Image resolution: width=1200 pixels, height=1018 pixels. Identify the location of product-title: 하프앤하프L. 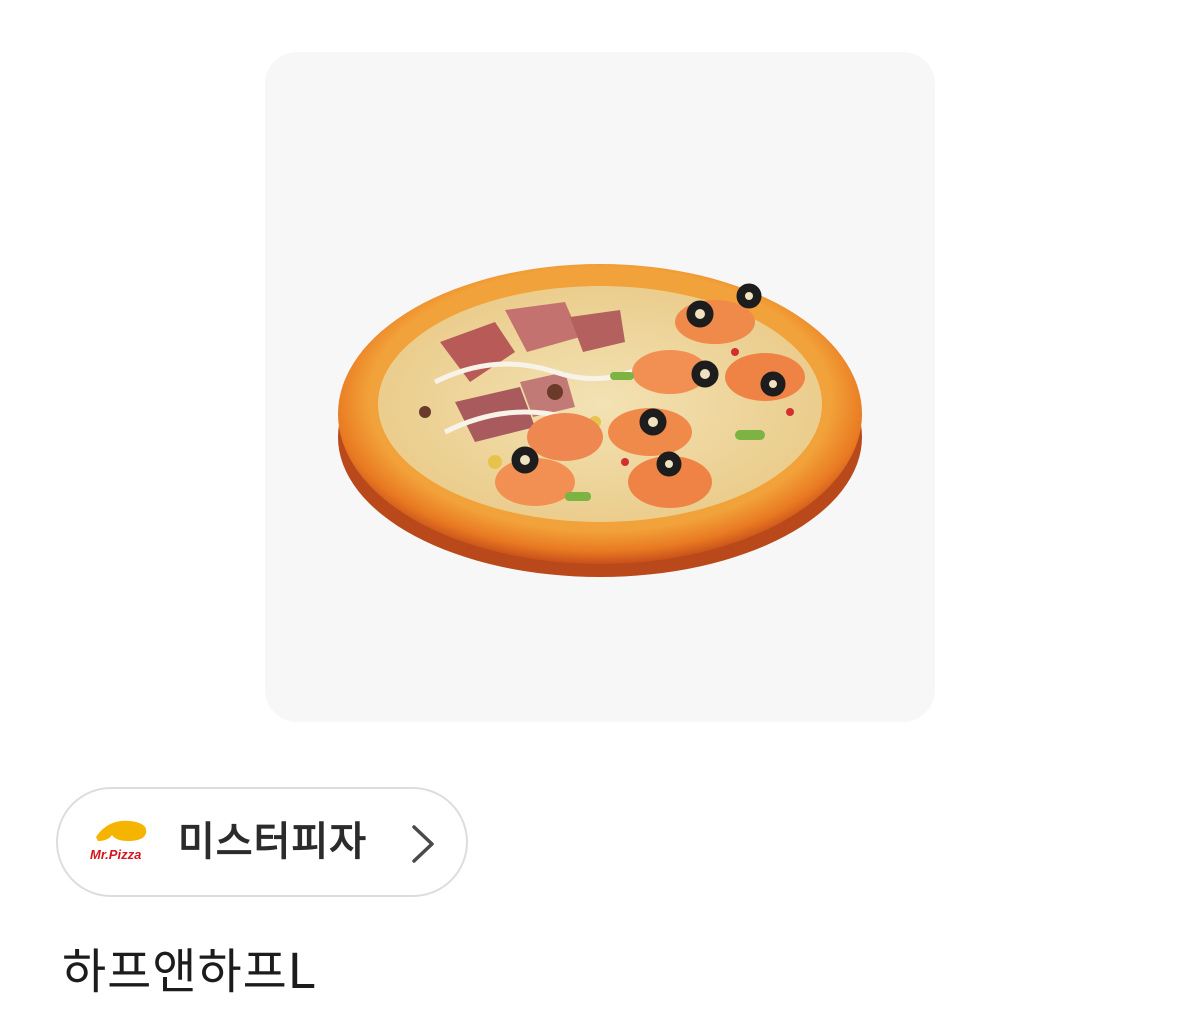
(189, 972).